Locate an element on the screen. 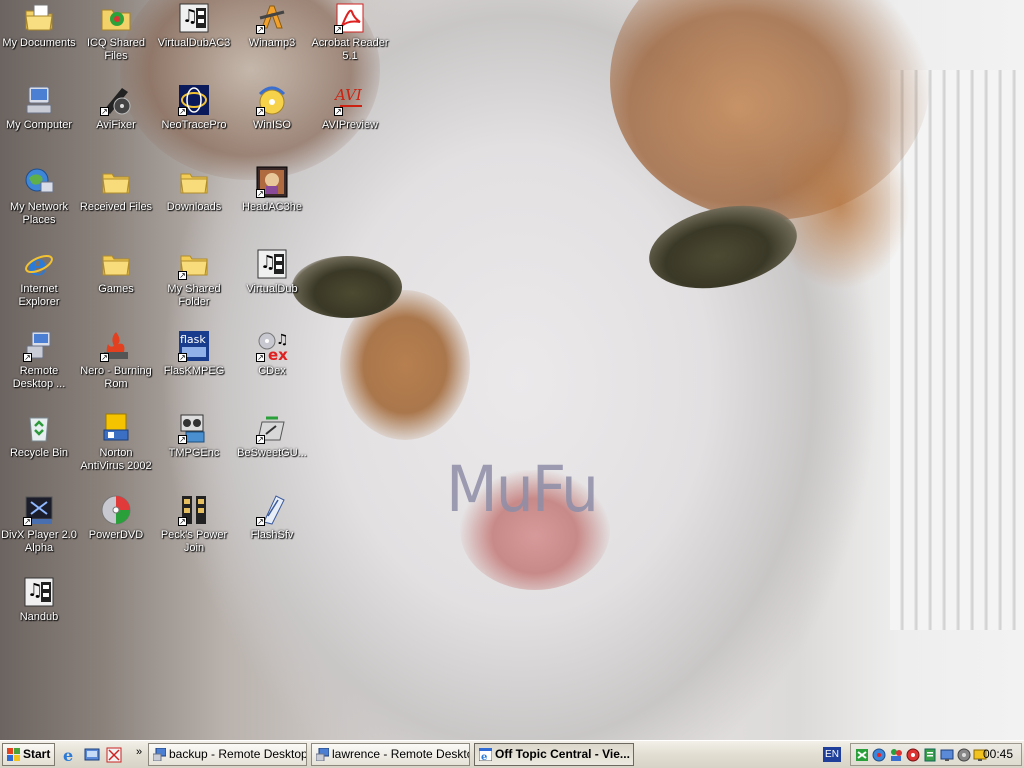 The width and height of the screenshot is (1024, 768). avipreview-icon: AVI is located at coordinates (349, 100).